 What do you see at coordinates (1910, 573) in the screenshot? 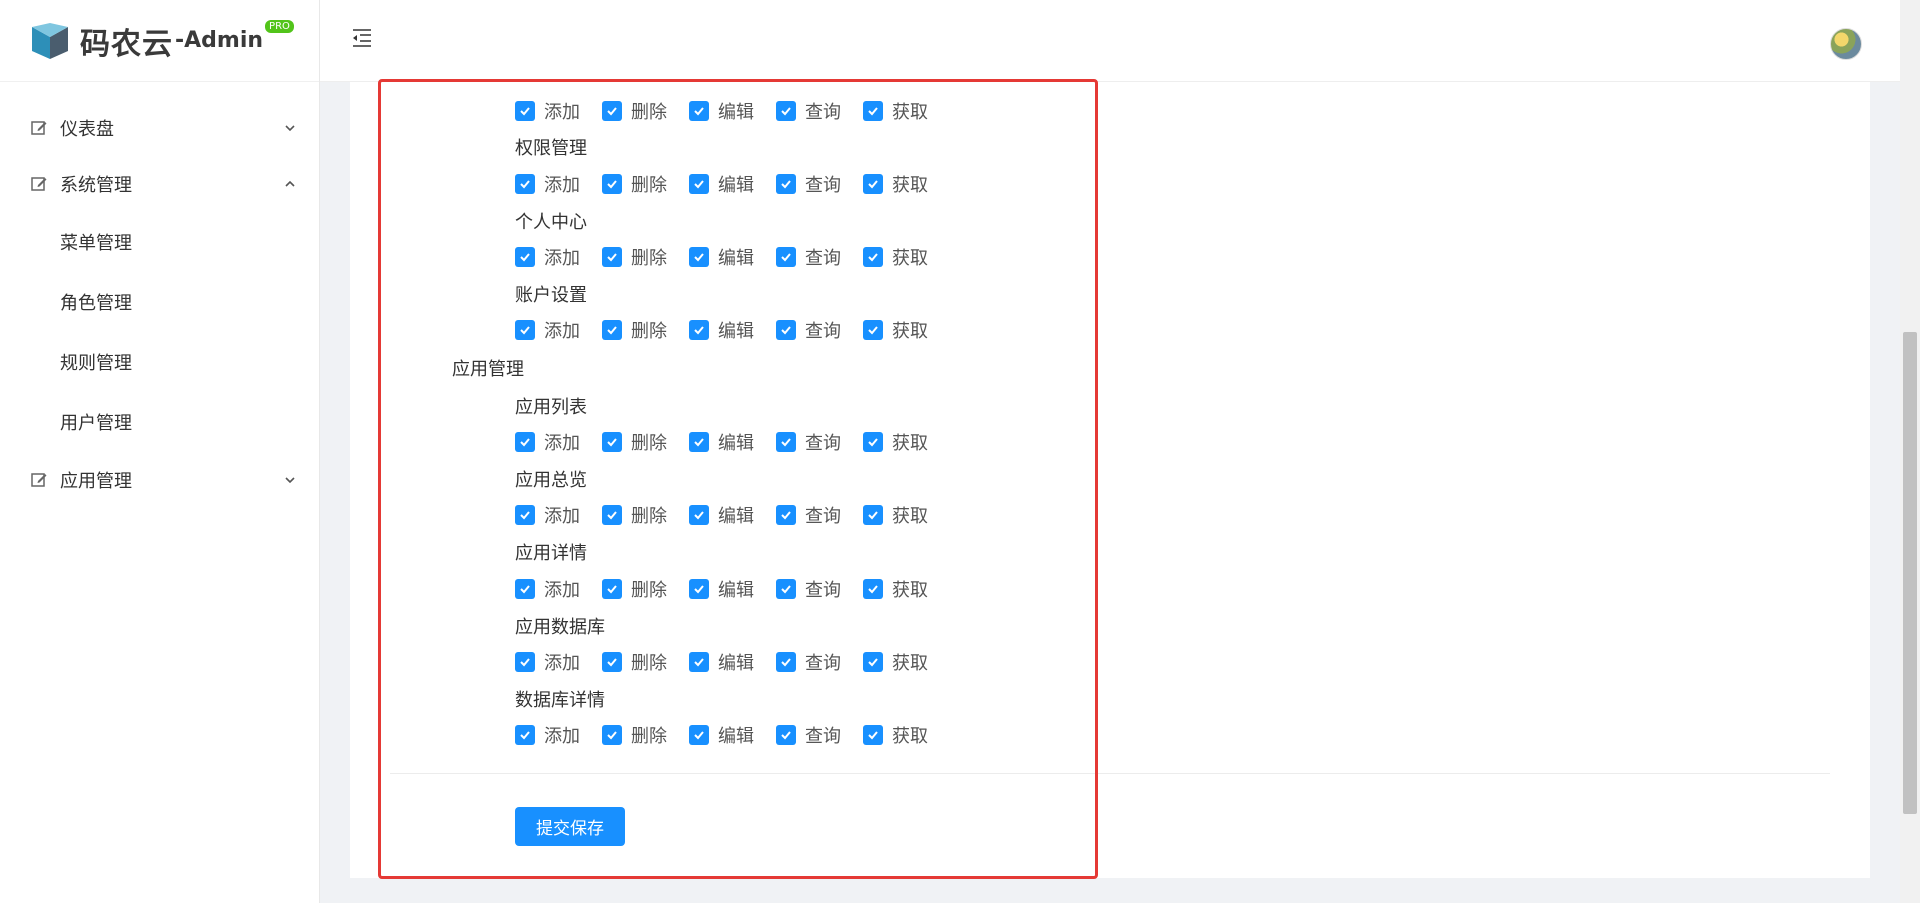
I see `scrollbar-thumb` at bounding box center [1910, 573].